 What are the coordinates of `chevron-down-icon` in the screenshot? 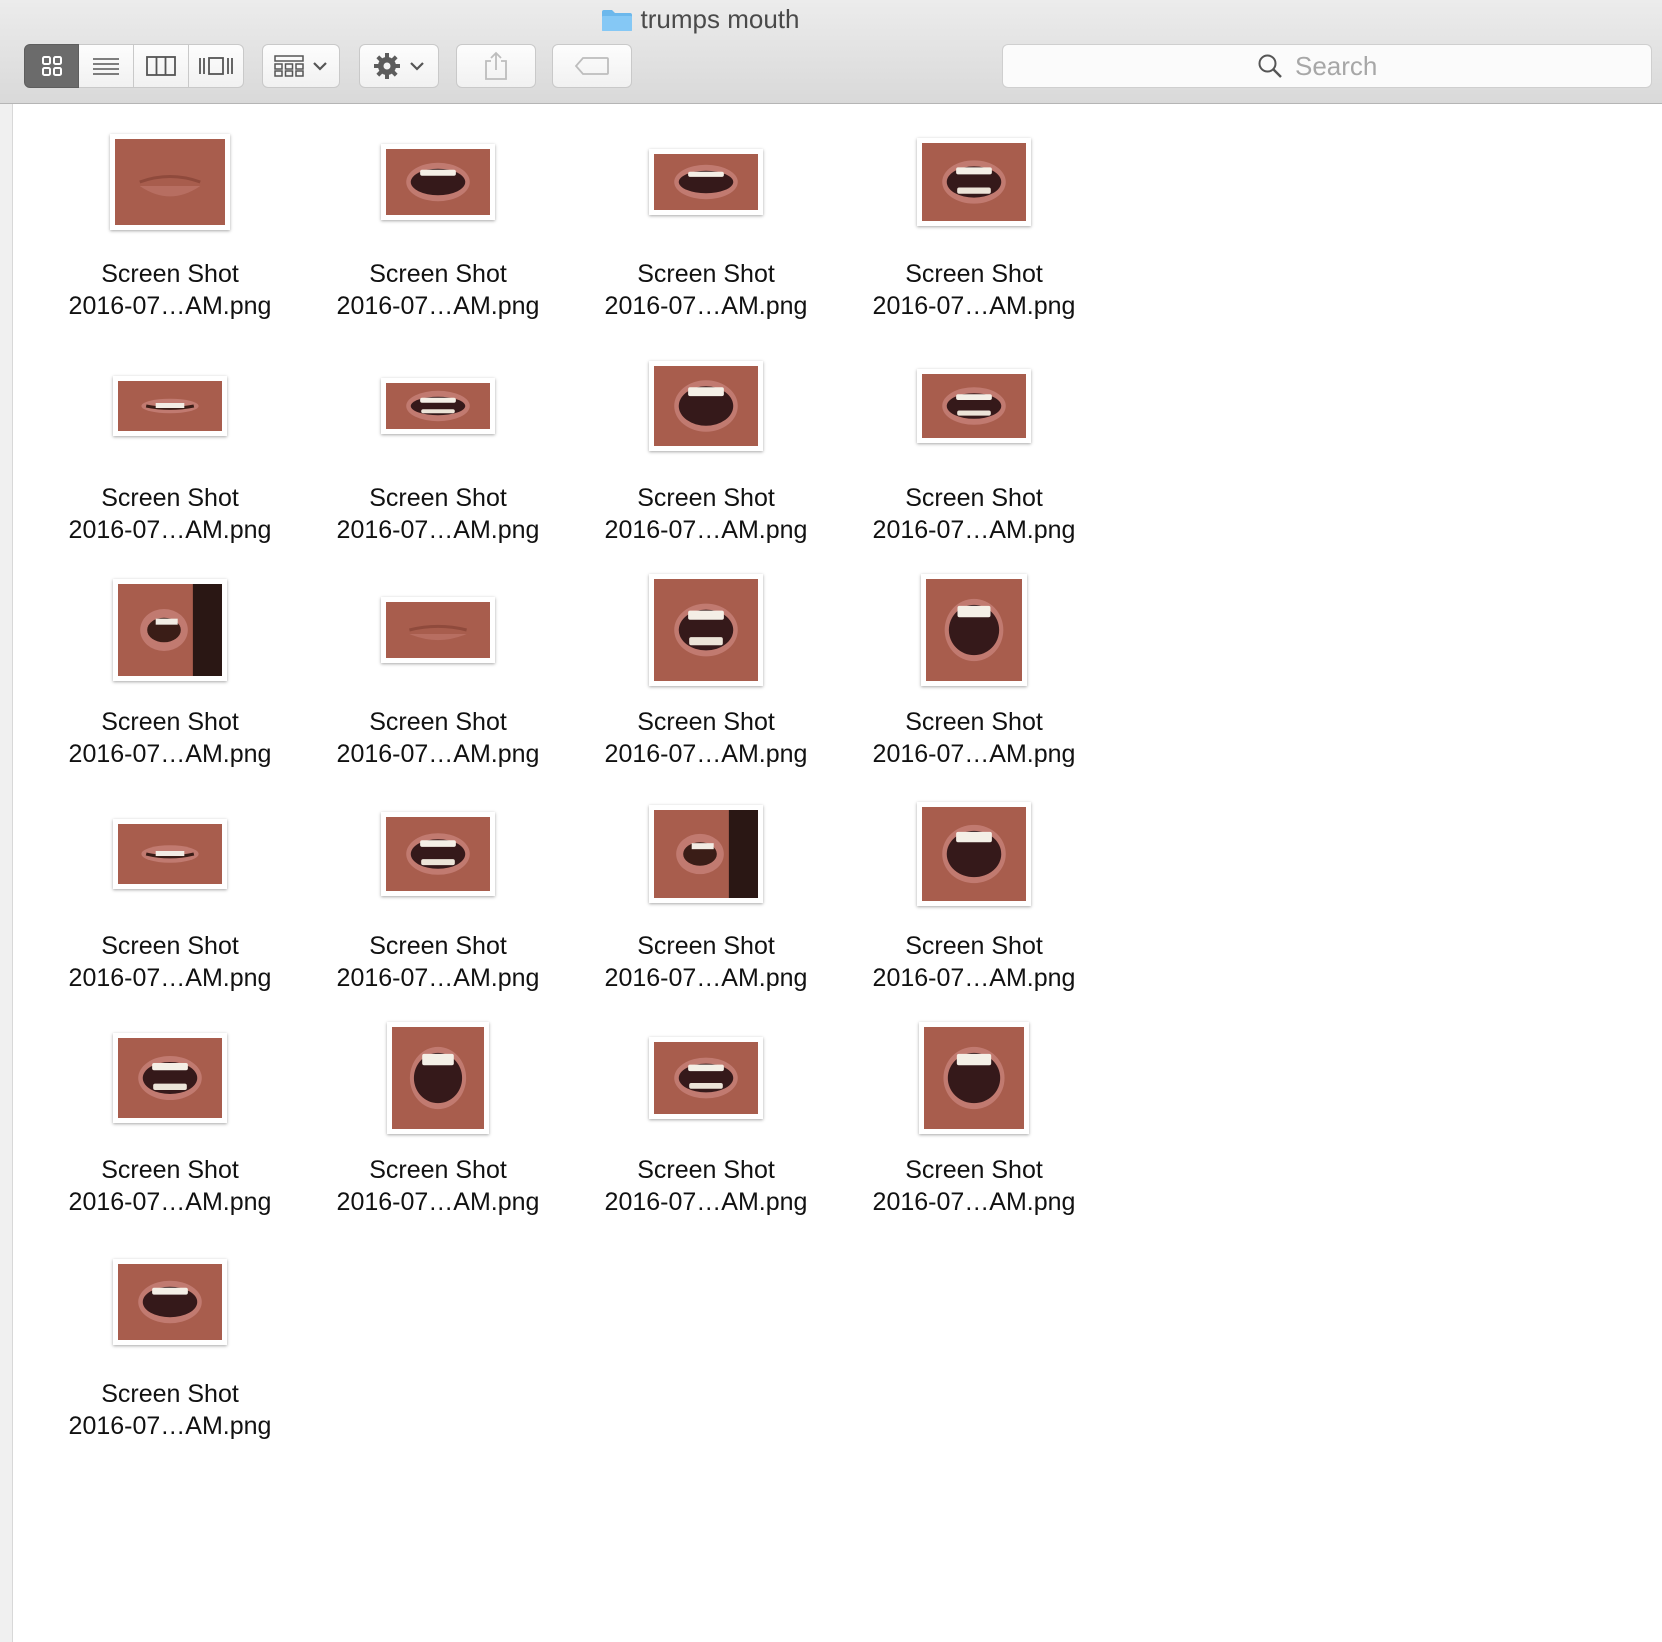 It's located at (417, 66).